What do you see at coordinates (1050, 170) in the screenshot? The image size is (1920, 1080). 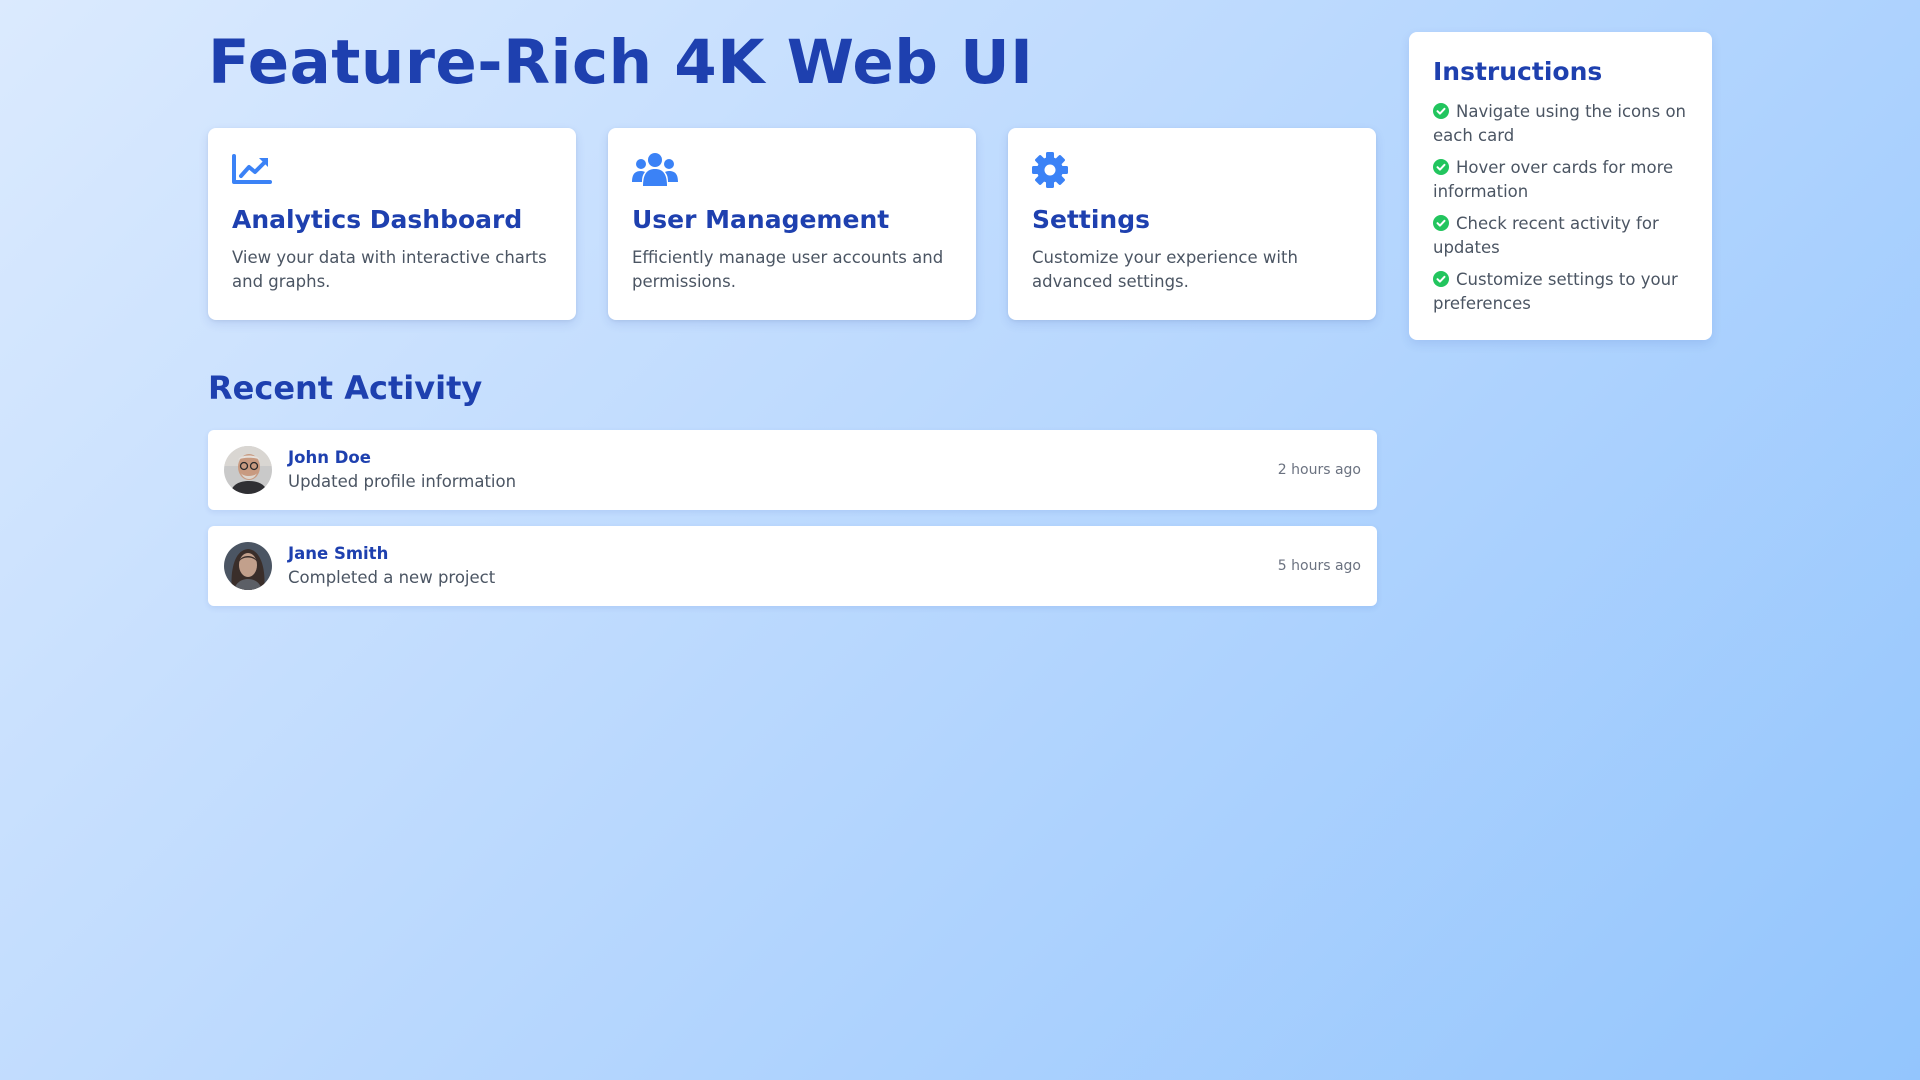 I see `gear-icon` at bounding box center [1050, 170].